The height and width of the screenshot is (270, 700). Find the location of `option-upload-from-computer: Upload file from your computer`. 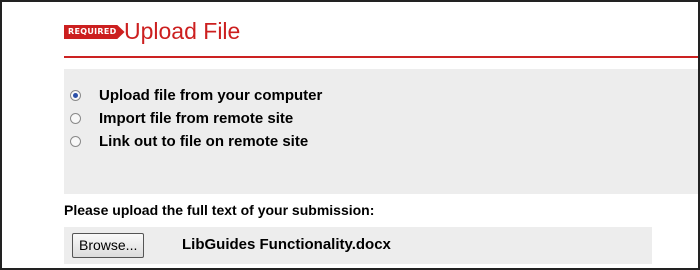

option-upload-from-computer: Upload file from your computer is located at coordinates (196, 95).